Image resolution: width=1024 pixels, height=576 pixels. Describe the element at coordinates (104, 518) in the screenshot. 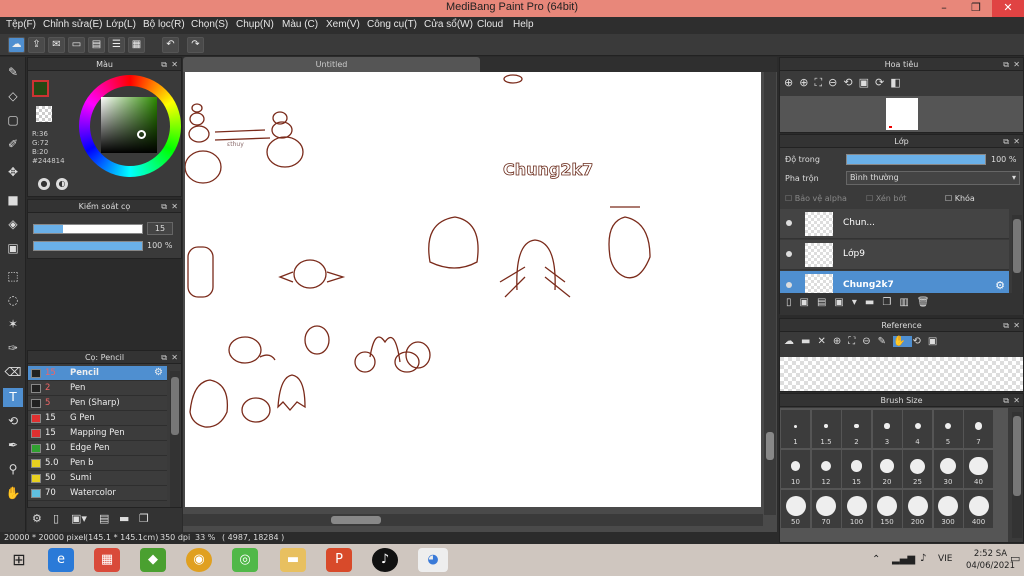

I see `brush-properties-icon: ▤` at that location.